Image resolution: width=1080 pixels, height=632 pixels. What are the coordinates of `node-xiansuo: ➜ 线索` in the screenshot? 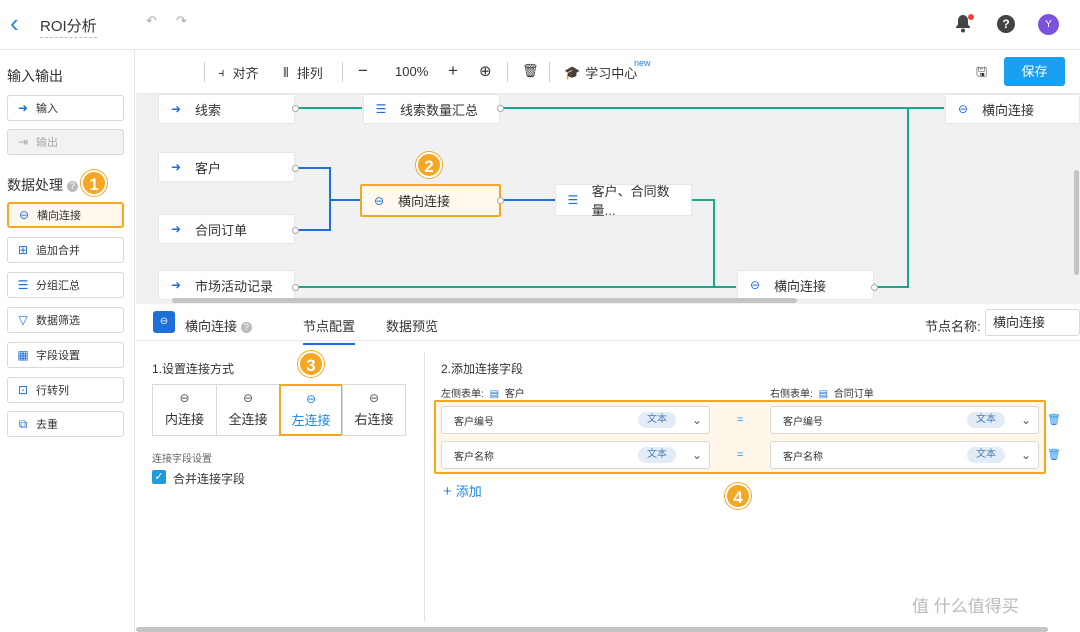 It's located at (226, 109).